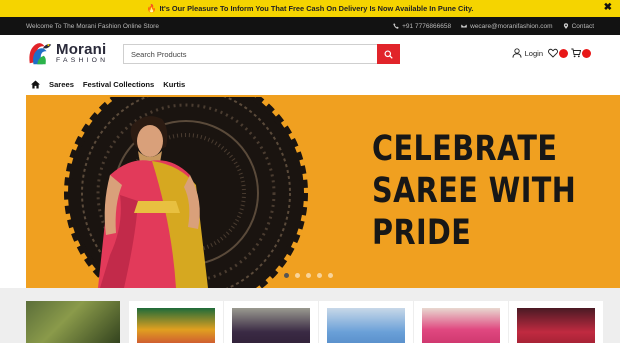  Describe the element at coordinates (35, 84) in the screenshot. I see `home-icon` at that location.